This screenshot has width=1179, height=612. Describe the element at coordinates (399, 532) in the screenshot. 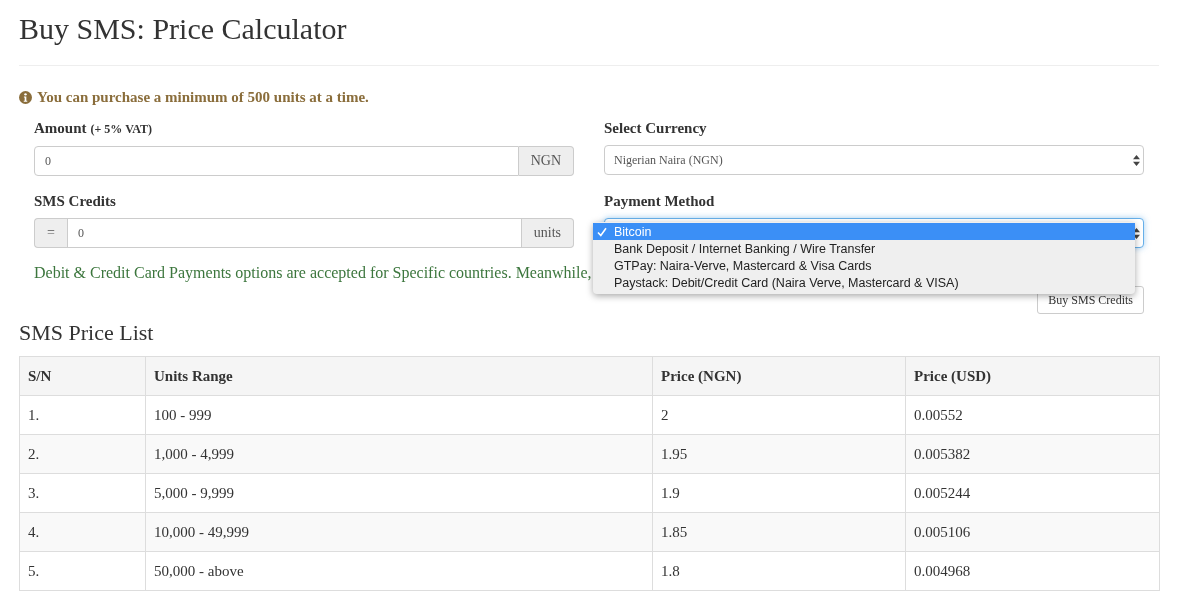

I see `table-cell: 10,000 - 49,999` at that location.